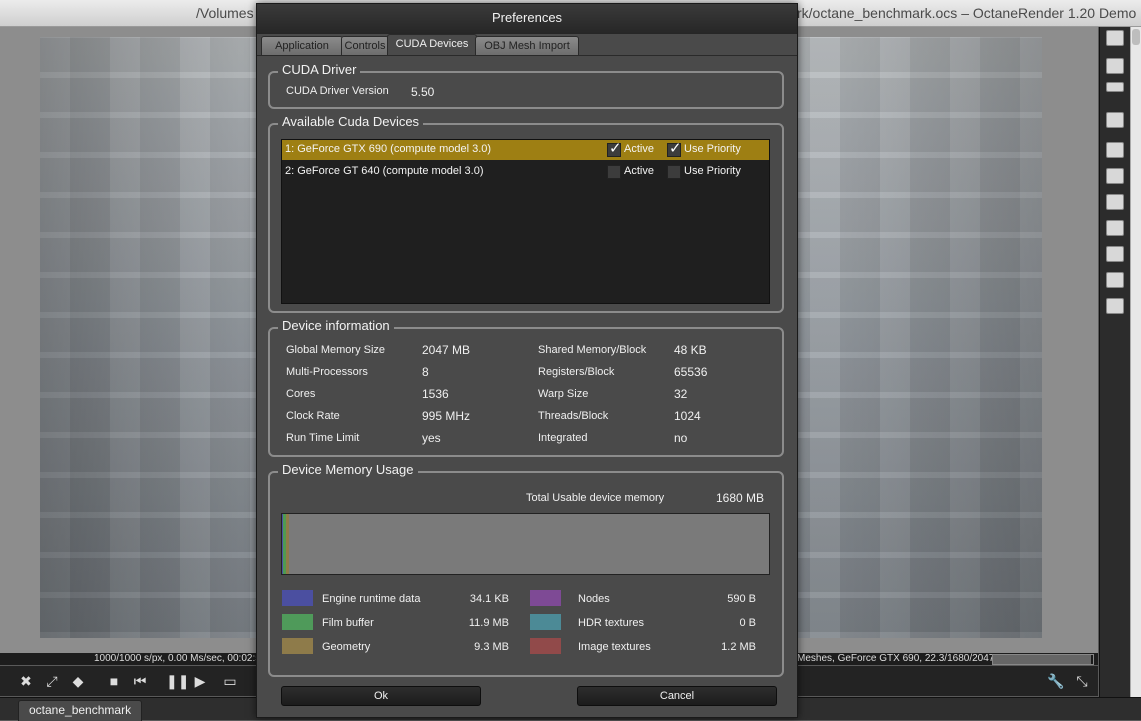 This screenshot has width=1141, height=721. I want to click on cancel-button: Cancel, so click(677, 696).